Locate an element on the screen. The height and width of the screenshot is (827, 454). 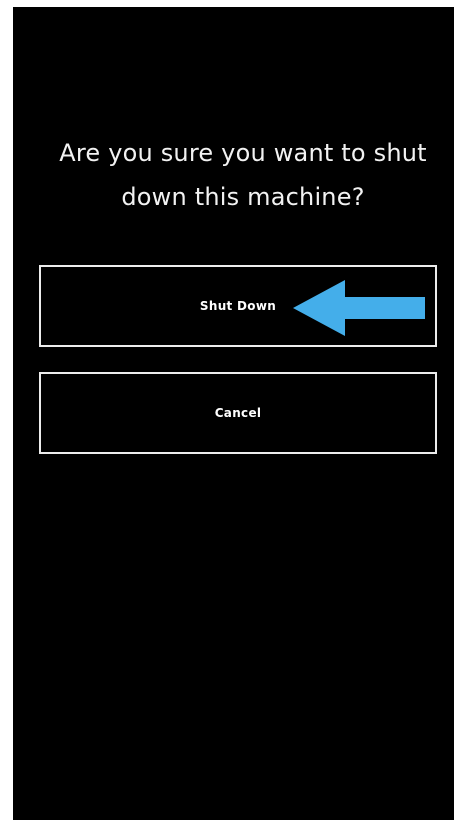
confirmation-message-line-2: down this machine? is located at coordinates (243, 197).